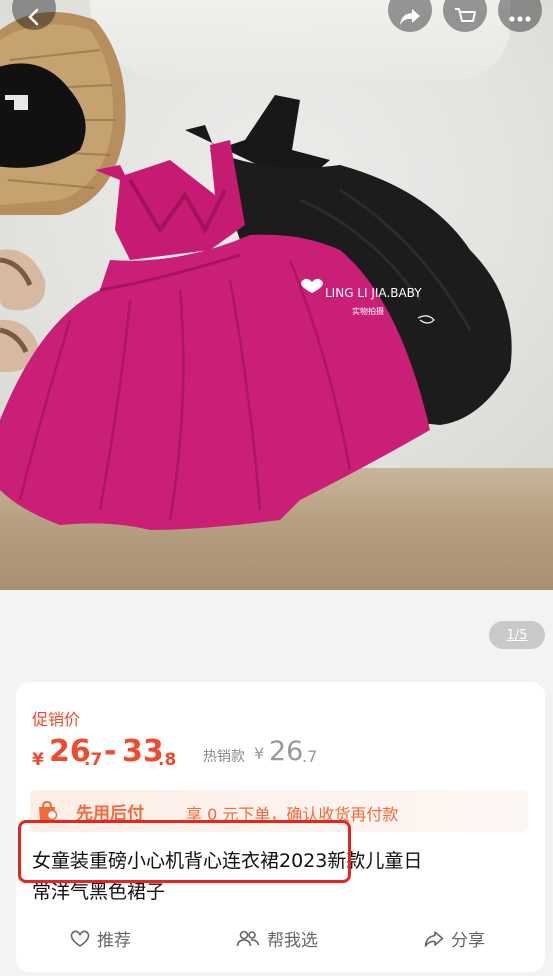 The image size is (553, 976). What do you see at coordinates (56, 719) in the screenshot?
I see `promo-price-label: 促销价` at bounding box center [56, 719].